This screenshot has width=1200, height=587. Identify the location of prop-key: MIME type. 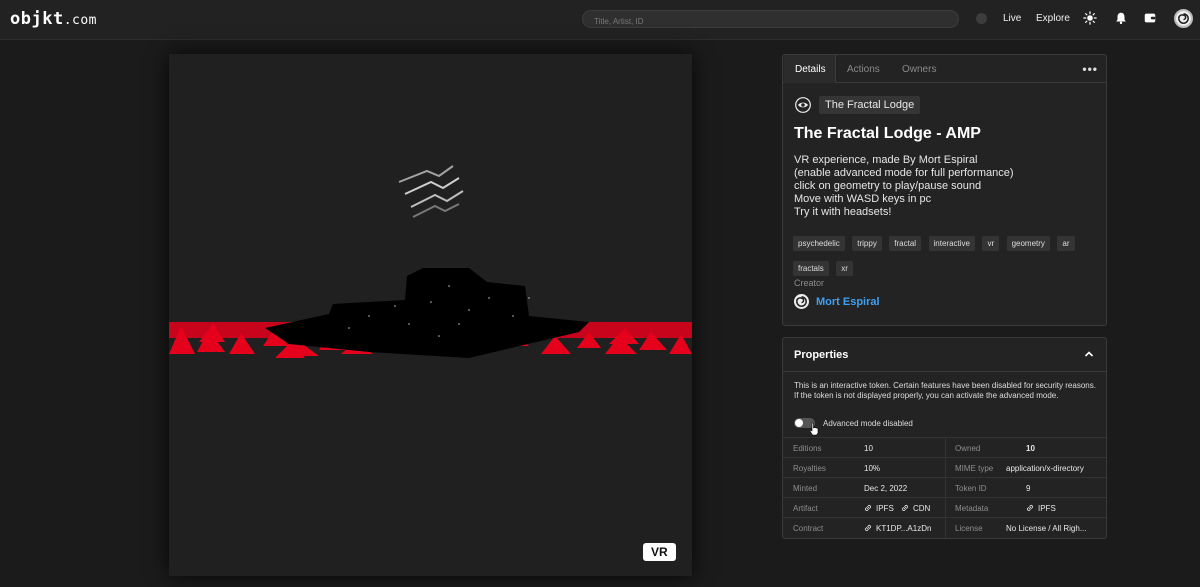
(974, 468).